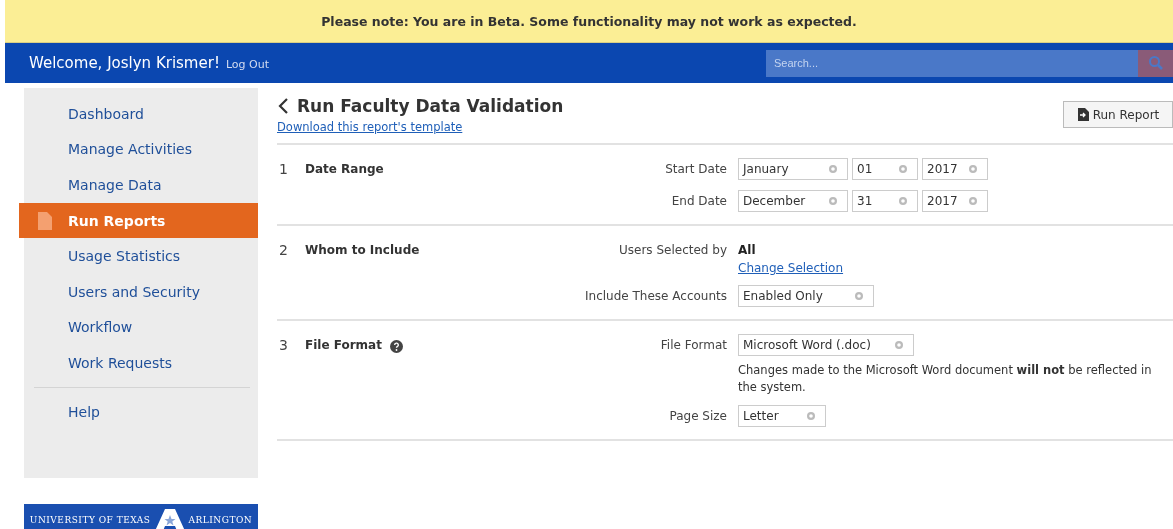  Describe the element at coordinates (343, 345) in the screenshot. I see `section-title: File Format` at that location.